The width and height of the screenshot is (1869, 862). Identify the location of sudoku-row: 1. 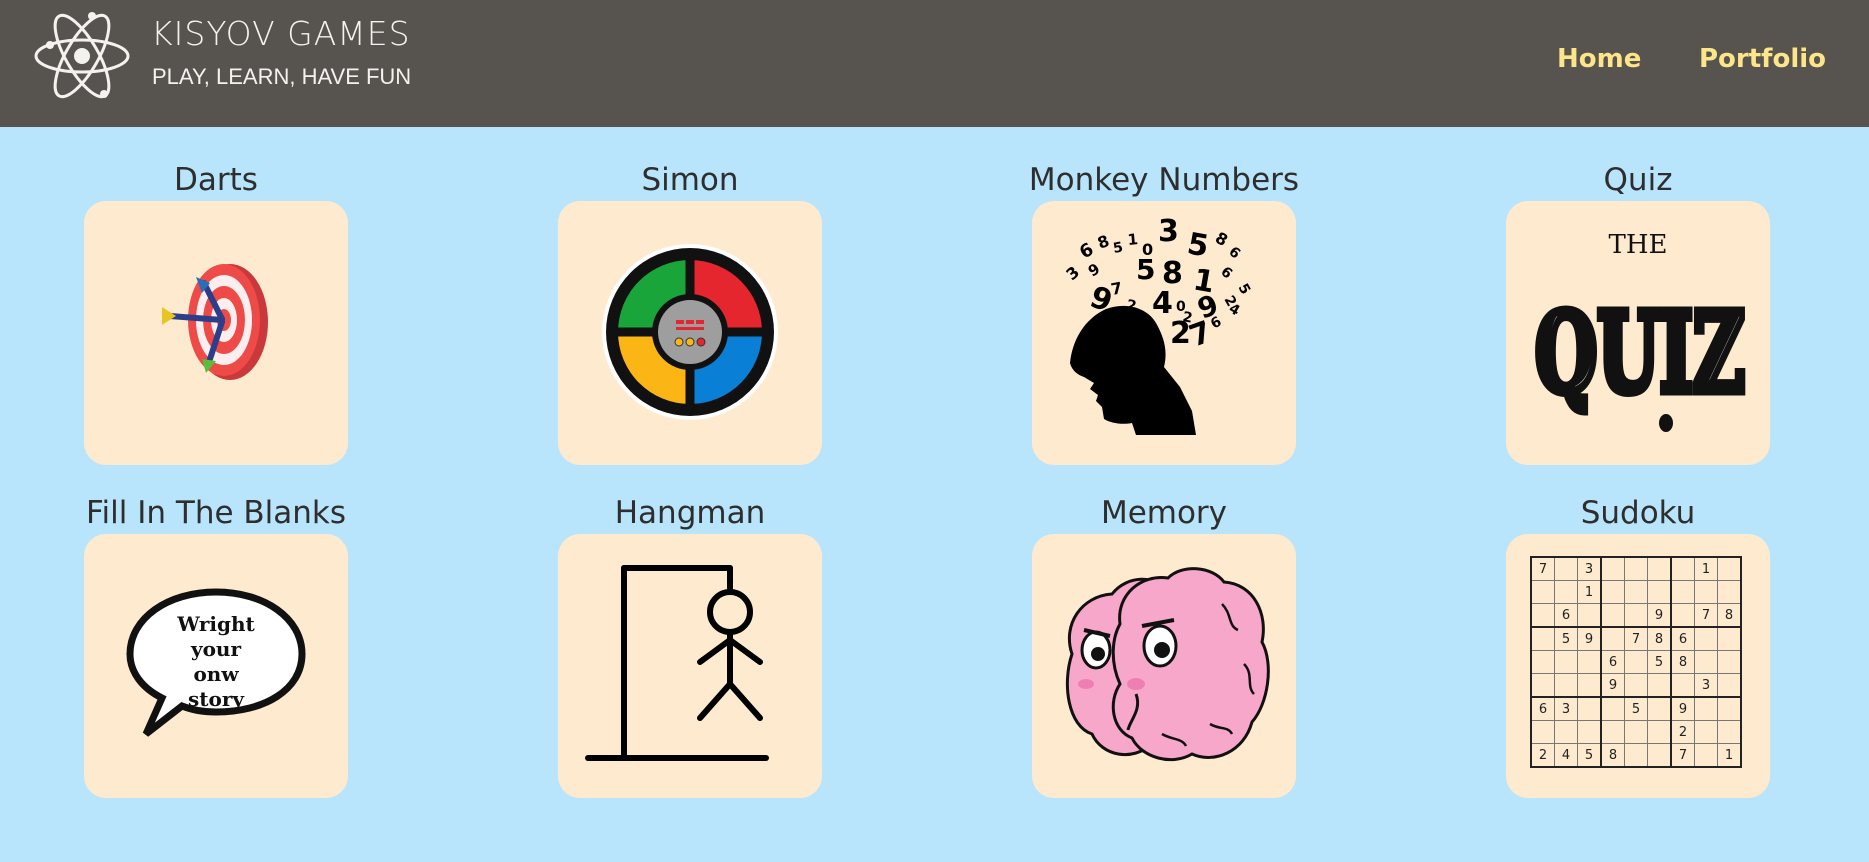
(1636, 592).